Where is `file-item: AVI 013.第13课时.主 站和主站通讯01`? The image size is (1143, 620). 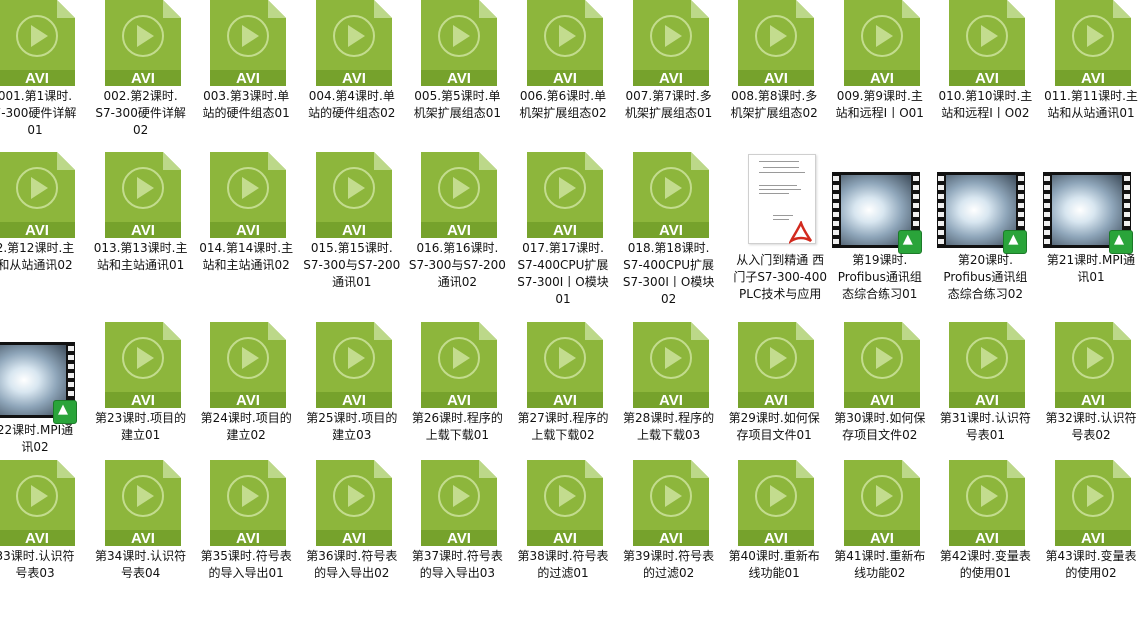 file-item: AVI 013.第13课时.主 站和主站通讯01 is located at coordinates (141, 232).